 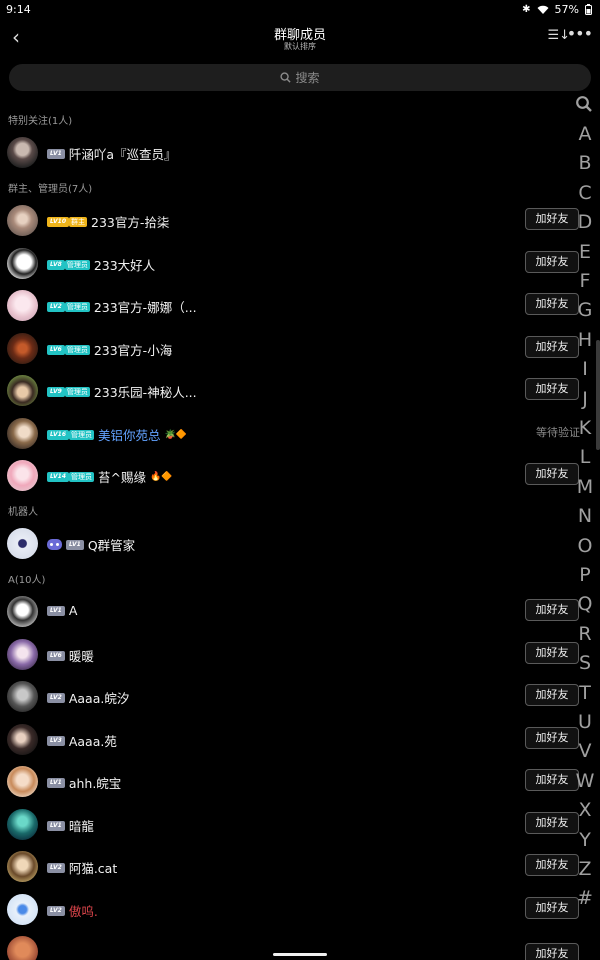 I want to click on index-letter-g: G, so click(x=585, y=310).